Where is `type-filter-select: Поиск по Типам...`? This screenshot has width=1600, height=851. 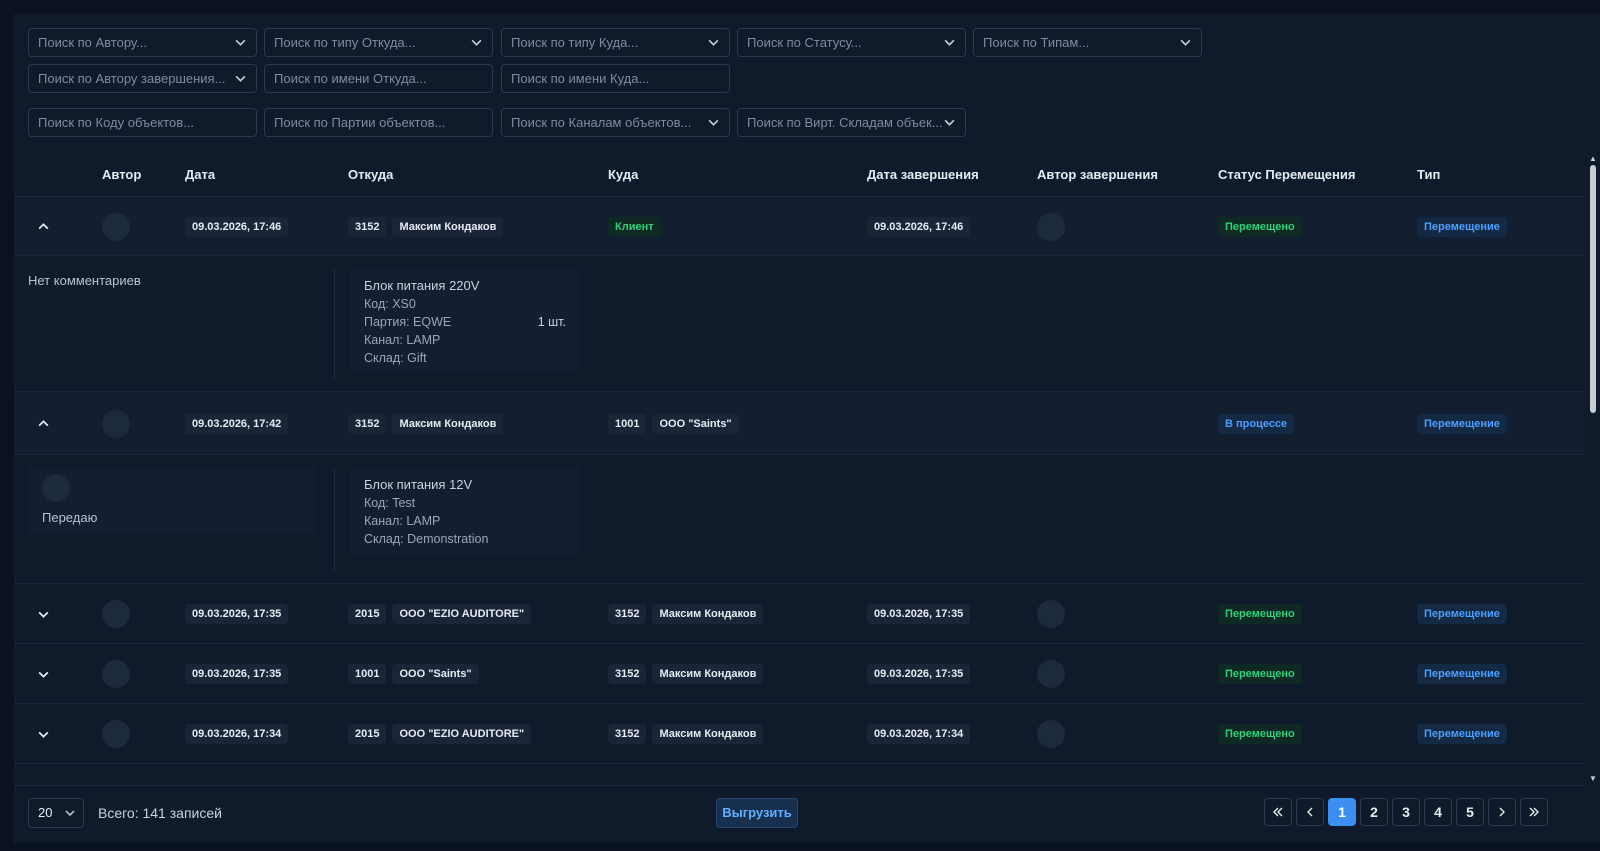
type-filter-select: Поиск по Типам... is located at coordinates (1087, 42).